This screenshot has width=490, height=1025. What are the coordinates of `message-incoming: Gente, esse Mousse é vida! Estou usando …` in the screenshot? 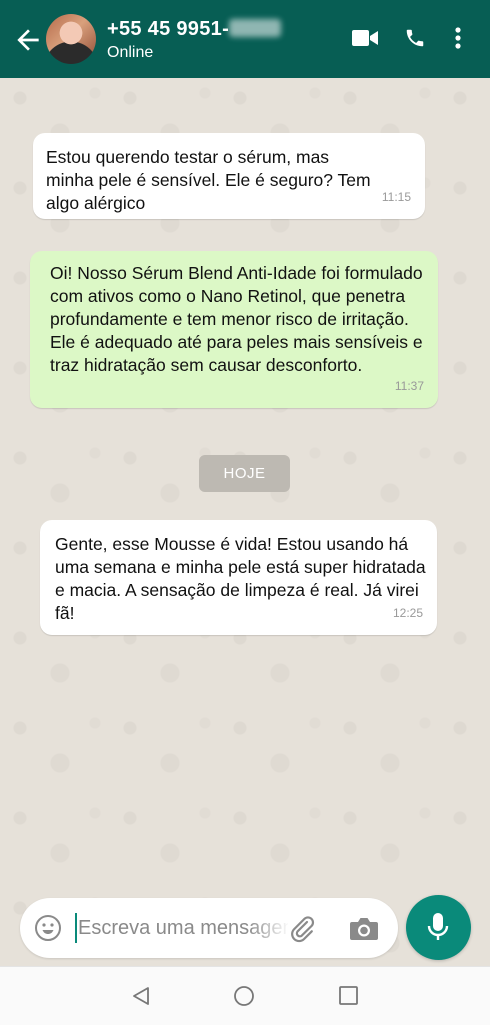 It's located at (238, 577).